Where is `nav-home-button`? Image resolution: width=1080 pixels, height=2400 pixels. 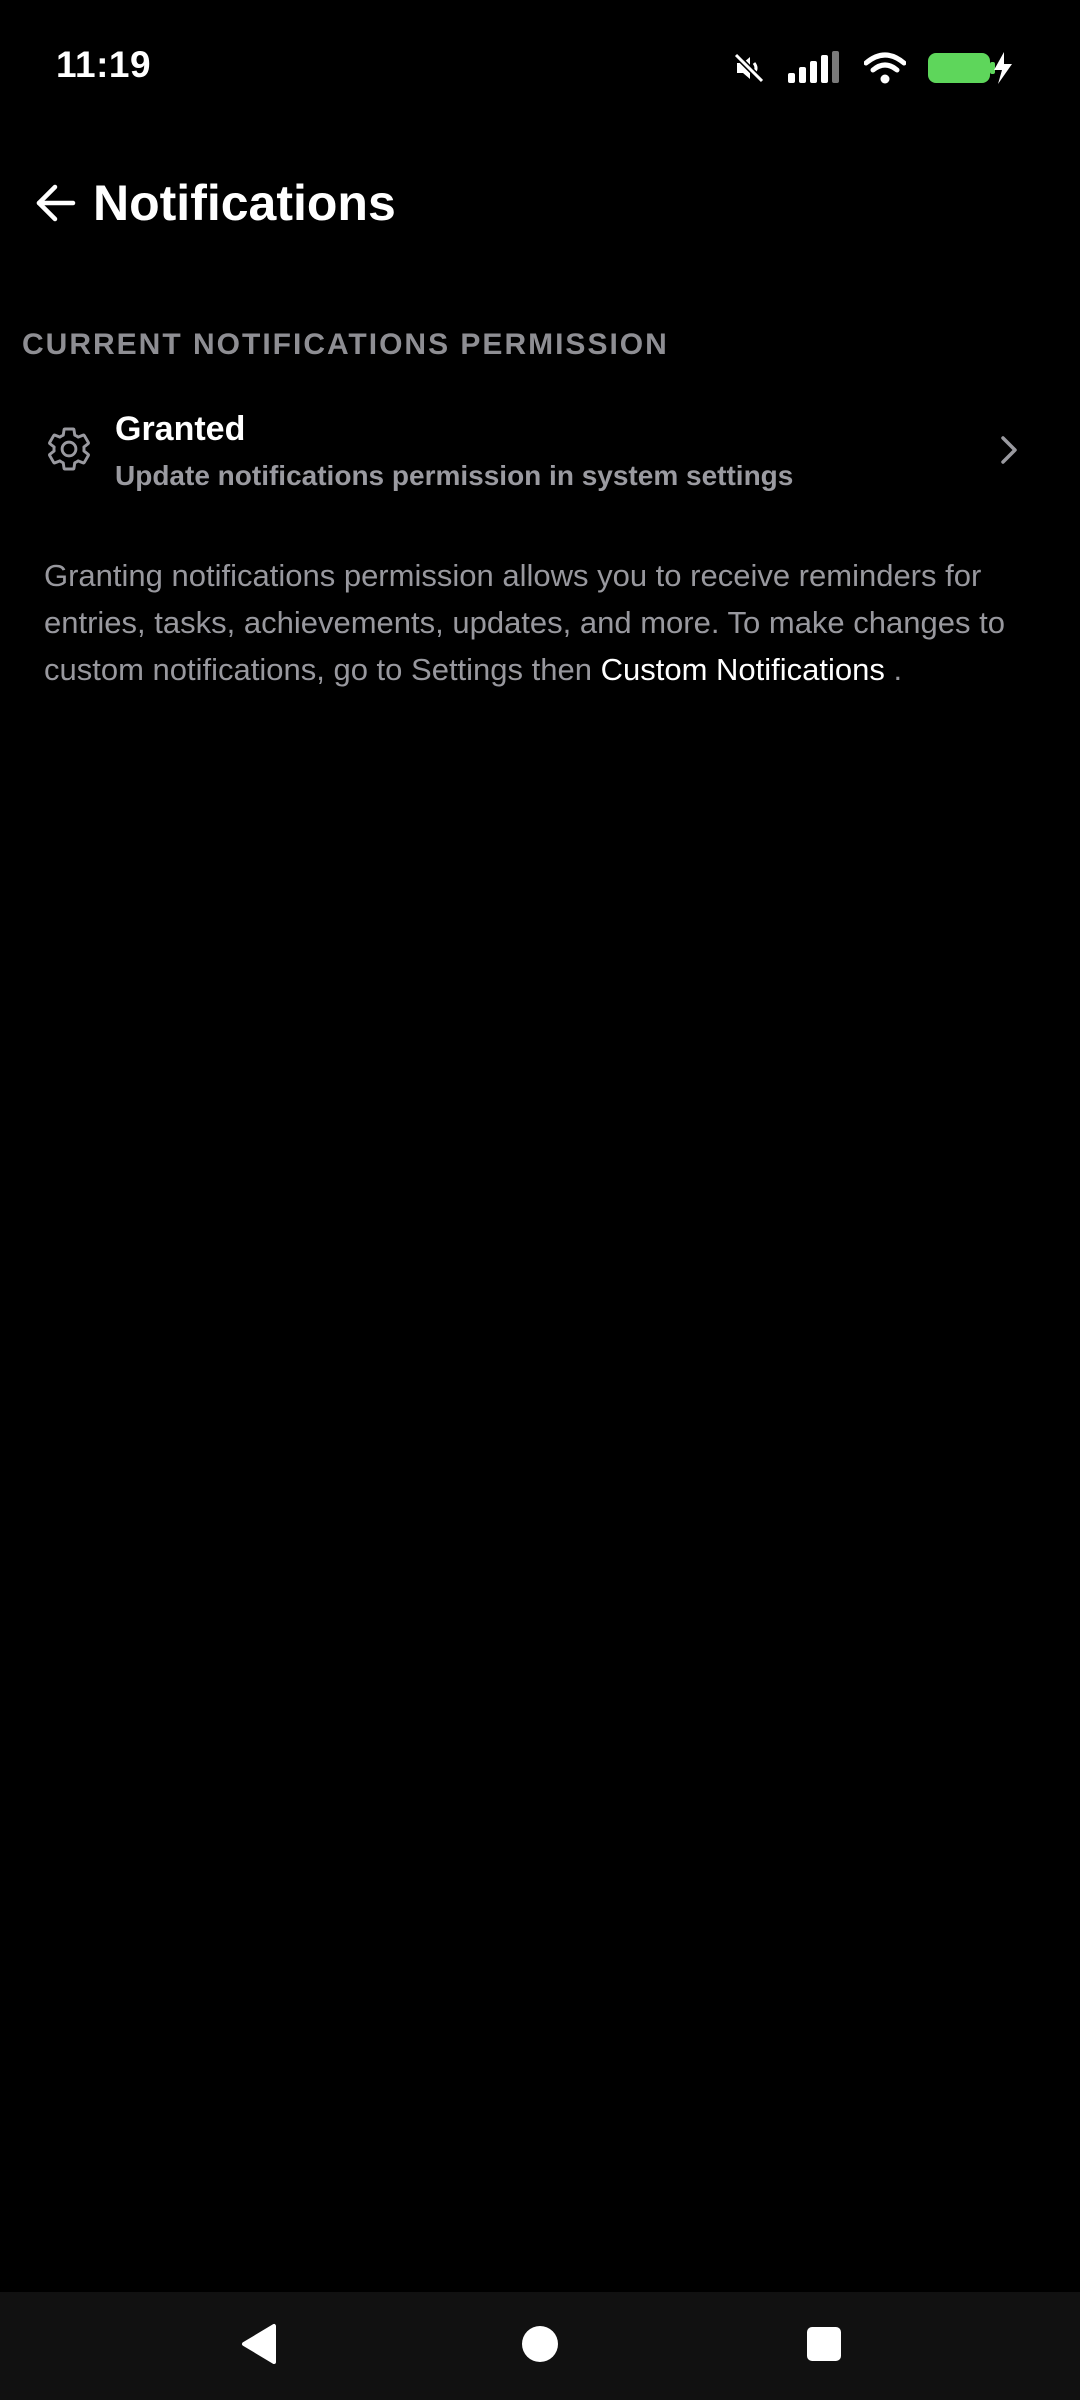 nav-home-button is located at coordinates (540, 2346).